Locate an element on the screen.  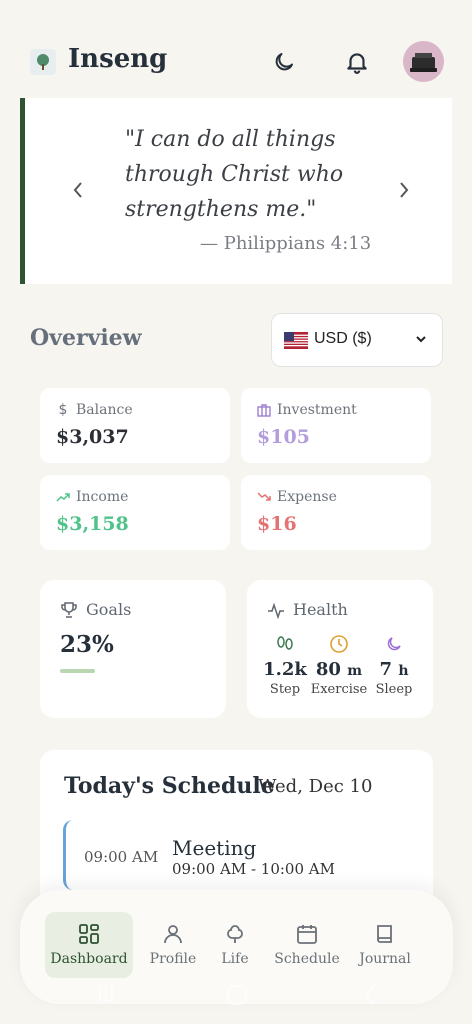
pulse-icon is located at coordinates (276, 610).